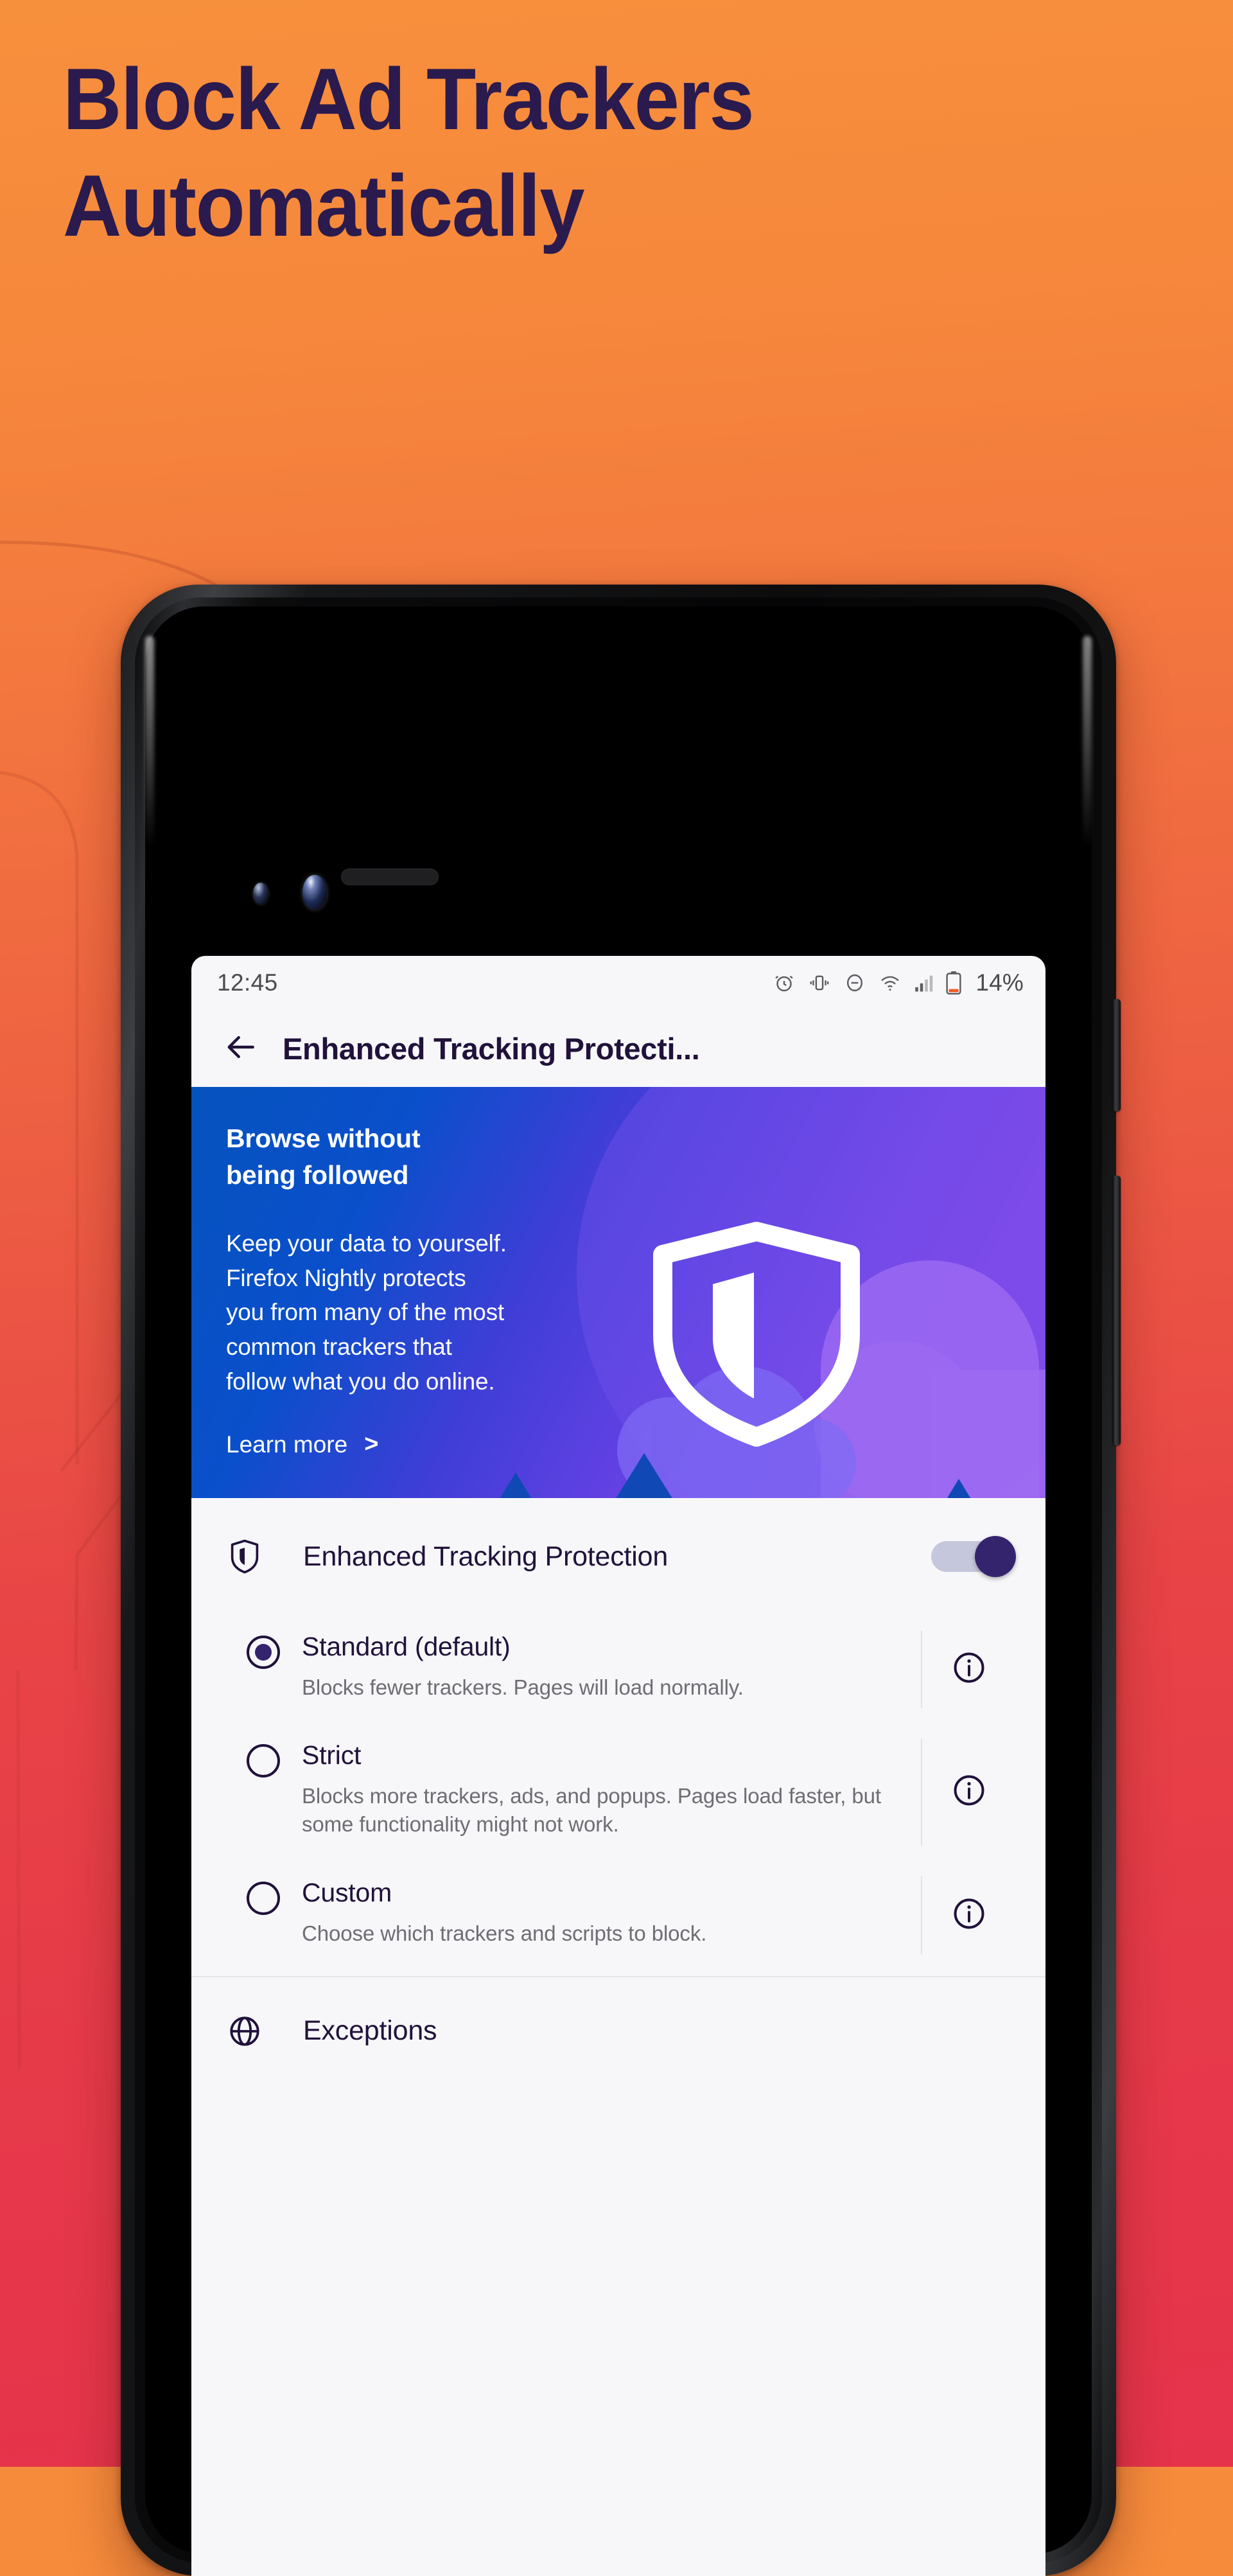  Describe the element at coordinates (324, 1138) in the screenshot. I see `banner-title-line-1: Browse without` at that location.